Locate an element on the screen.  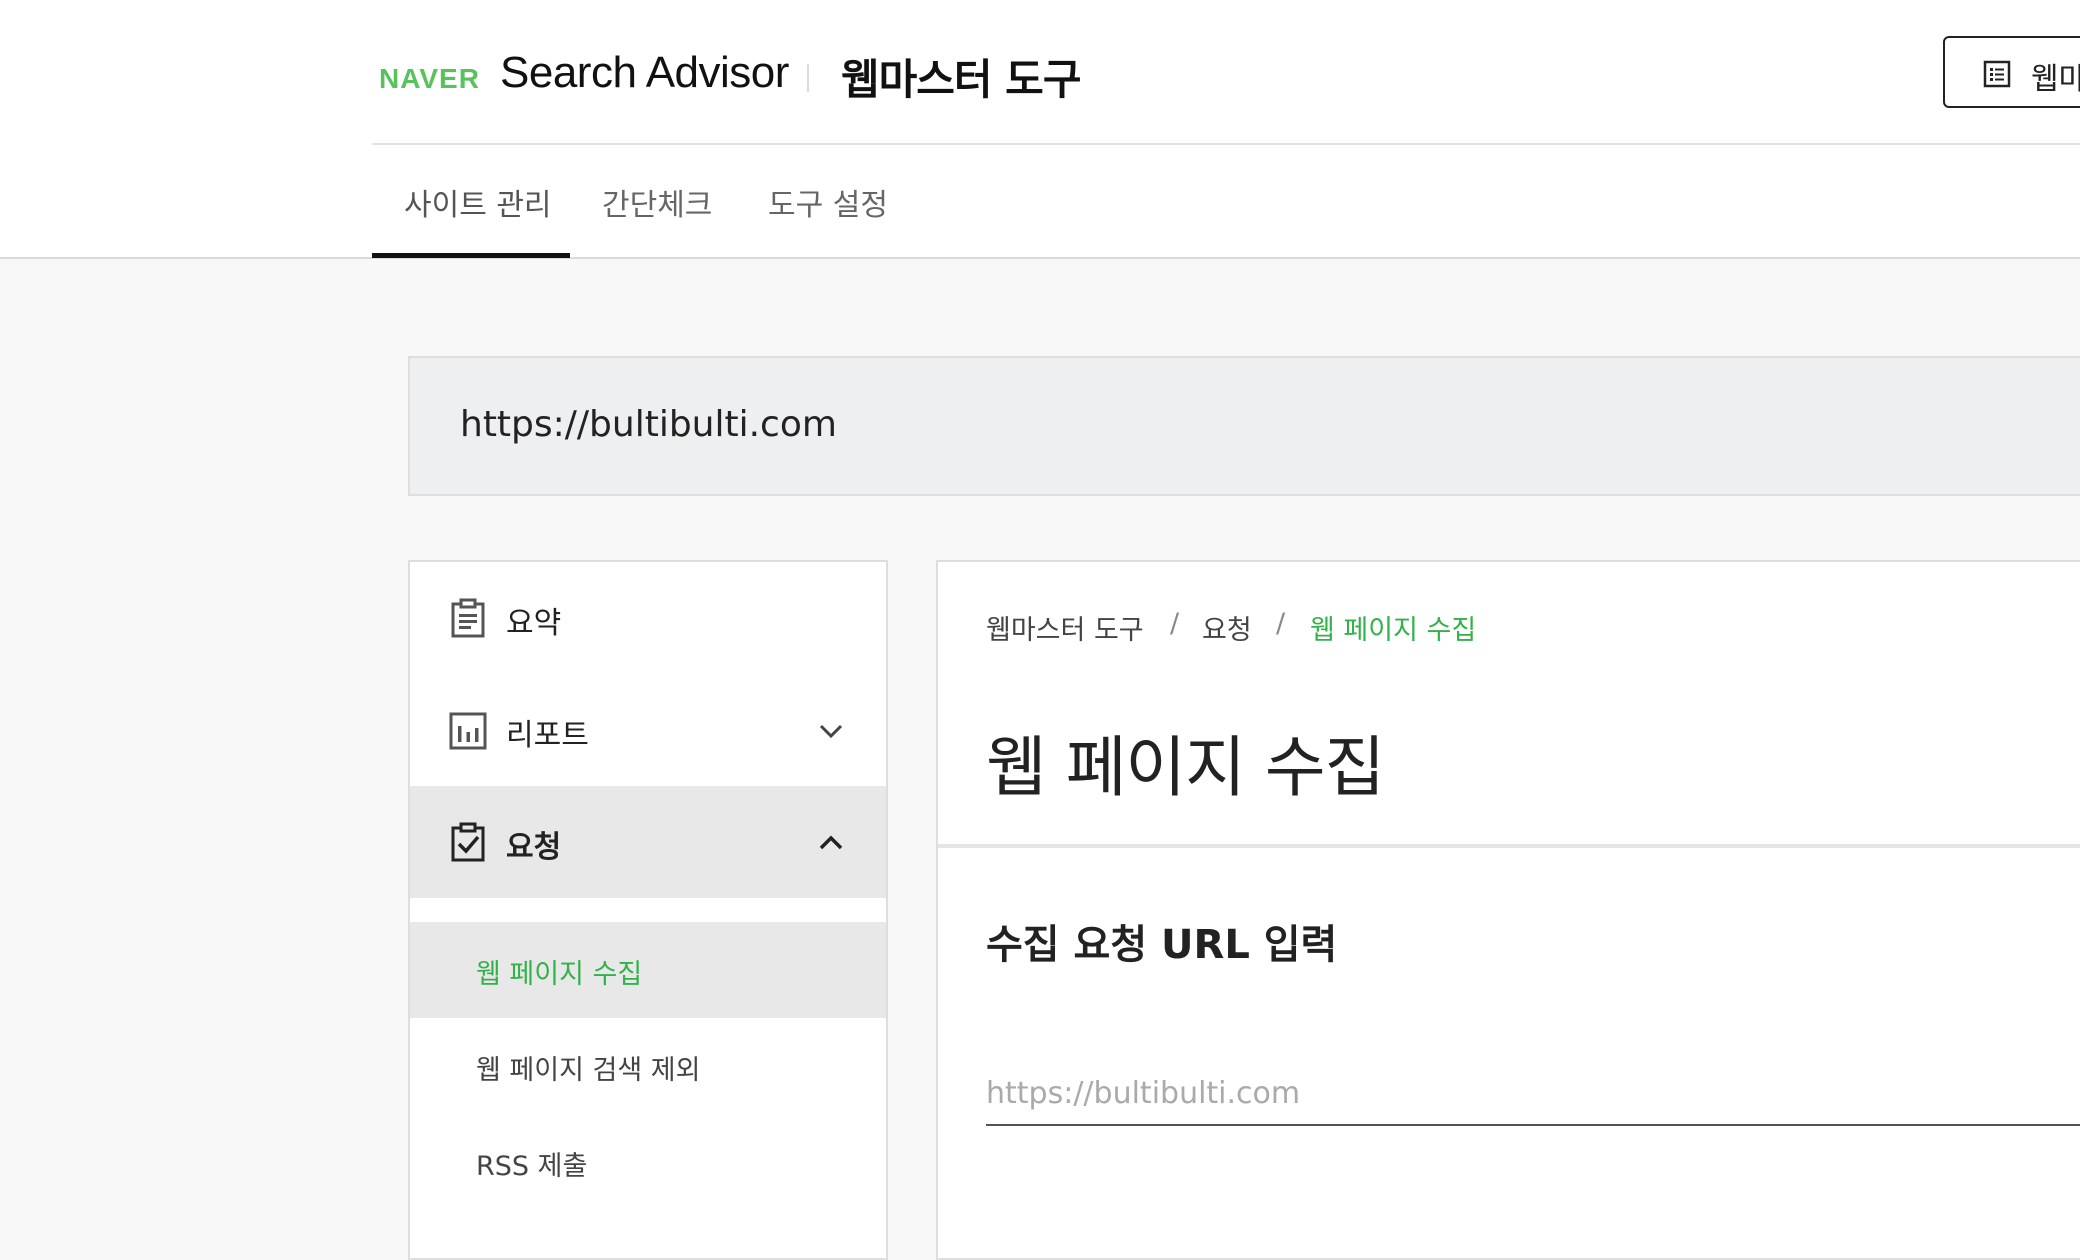
tab-site-management: 사이트 관리 is located at coordinates (478, 202).